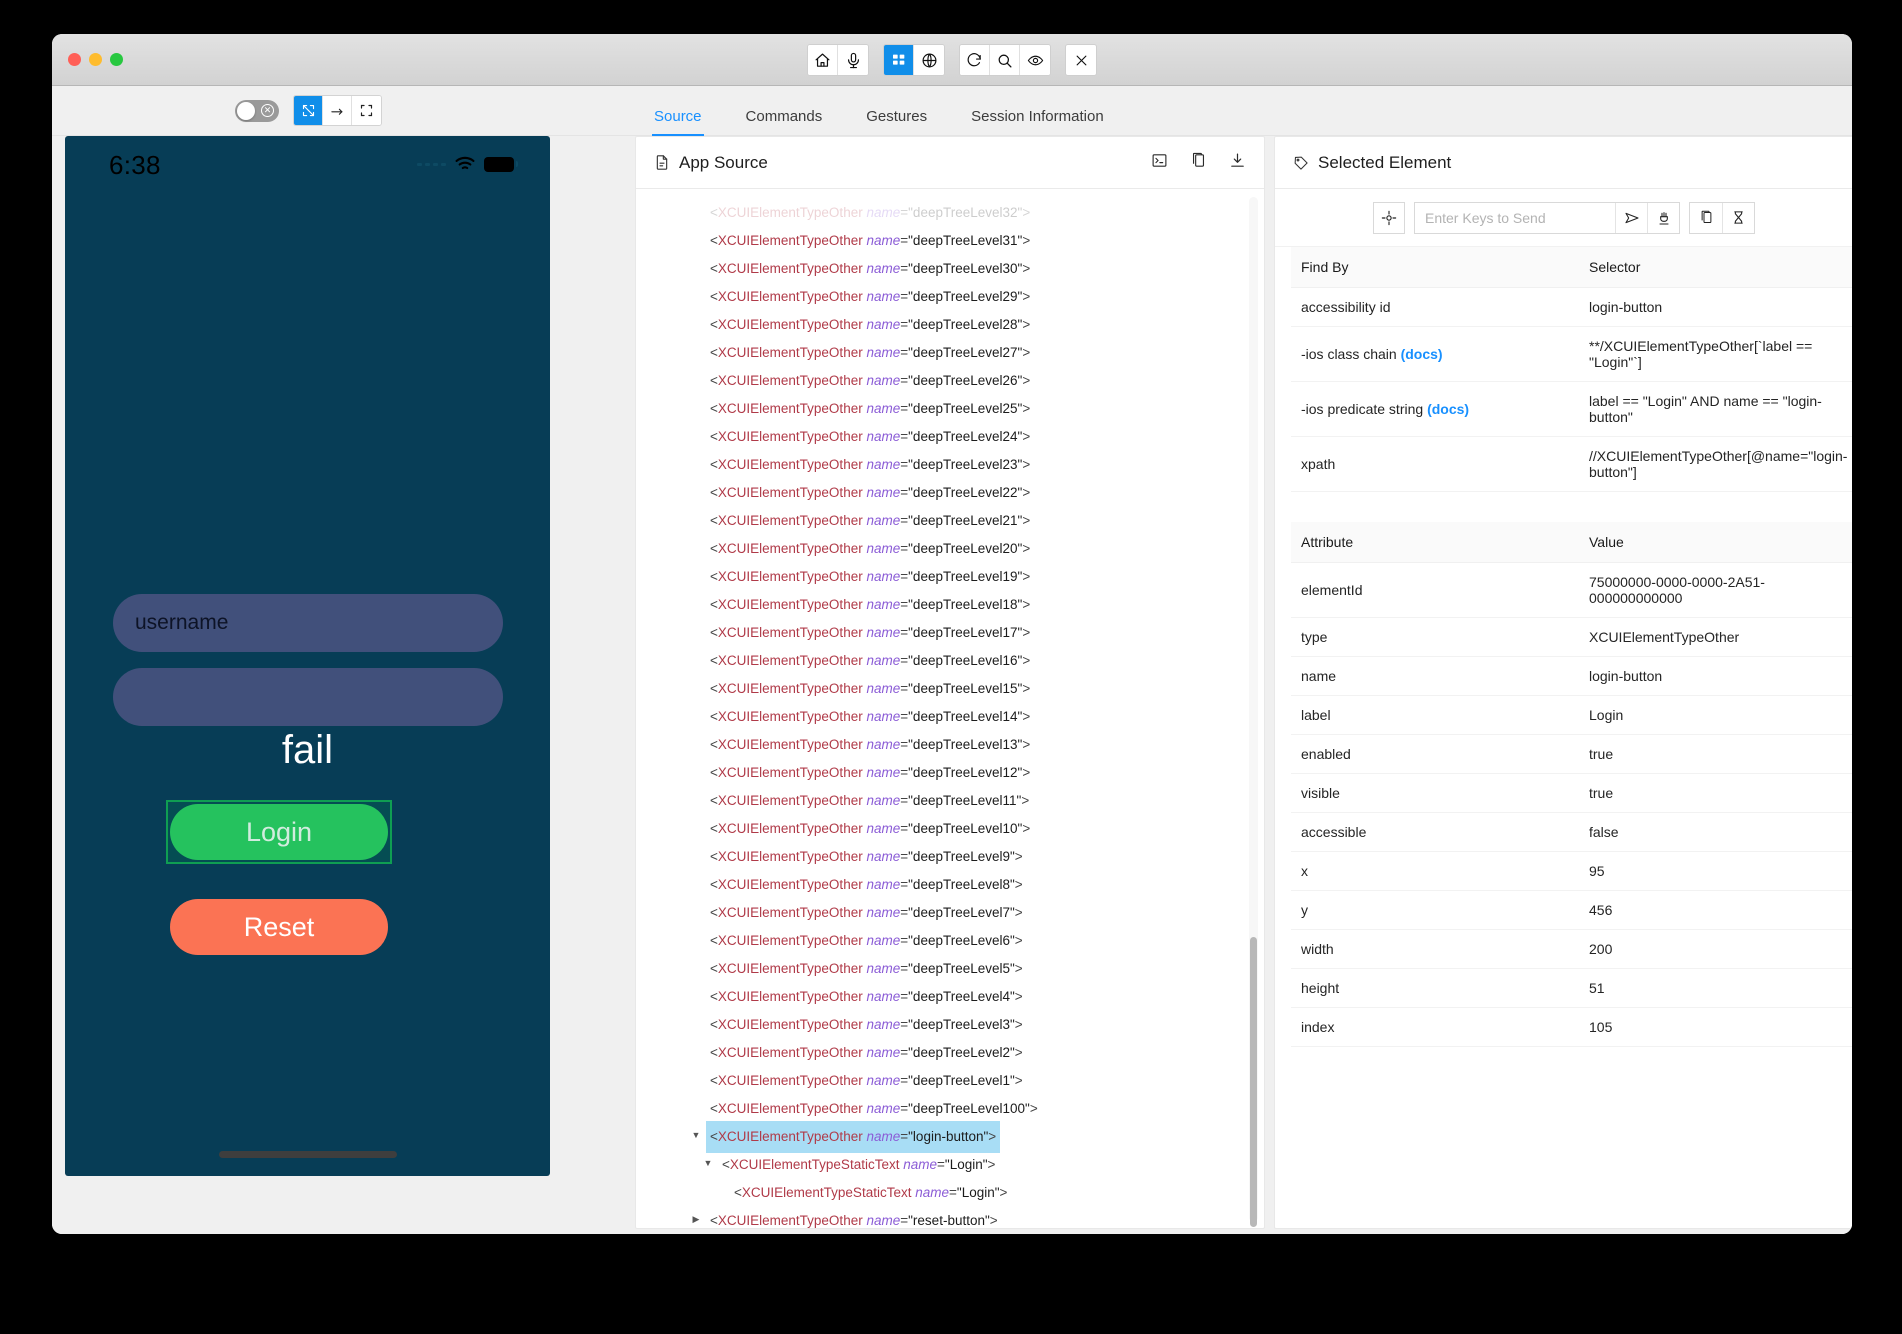 The height and width of the screenshot is (1334, 1902). What do you see at coordinates (929, 60) in the screenshot?
I see `globe-button` at bounding box center [929, 60].